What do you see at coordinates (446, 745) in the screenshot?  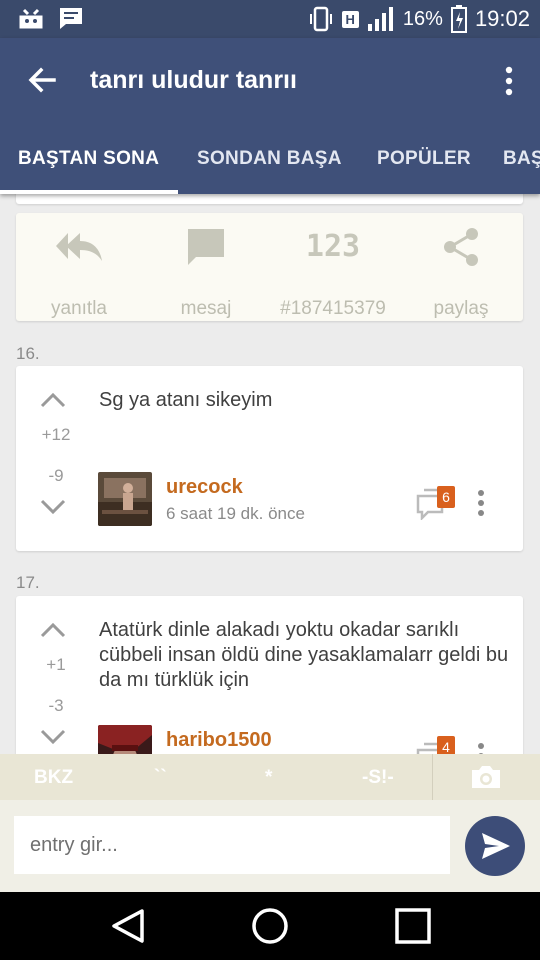 I see `comment-count-badge: 4` at bounding box center [446, 745].